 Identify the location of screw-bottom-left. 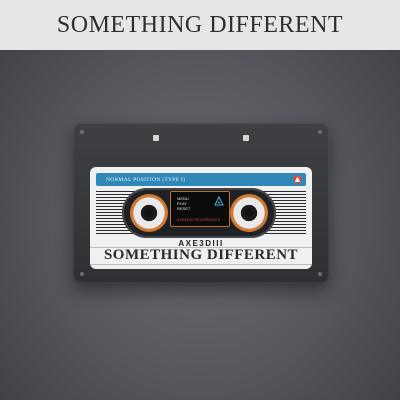
(82, 274).